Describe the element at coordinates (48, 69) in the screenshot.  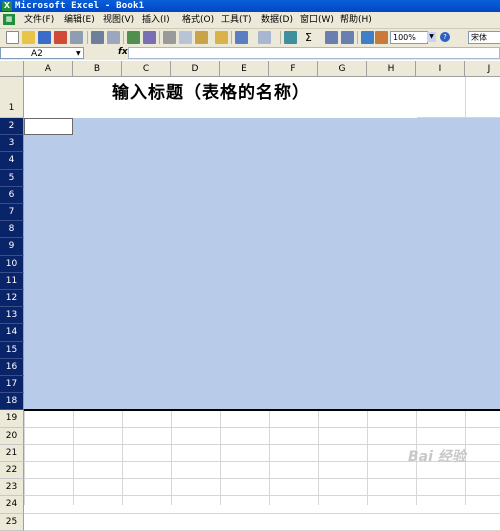
I see `column-header-a: A` at that location.